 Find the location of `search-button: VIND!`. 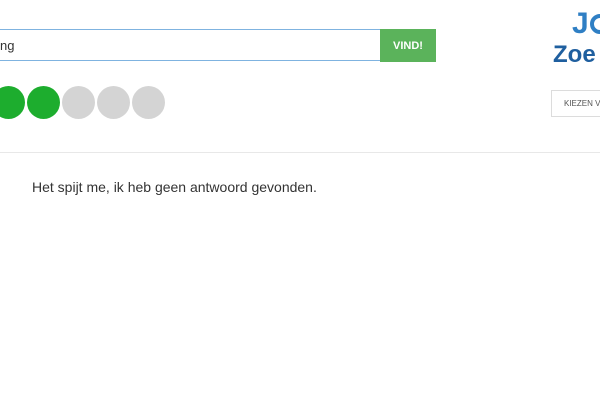

search-button: VIND! is located at coordinates (408, 45).